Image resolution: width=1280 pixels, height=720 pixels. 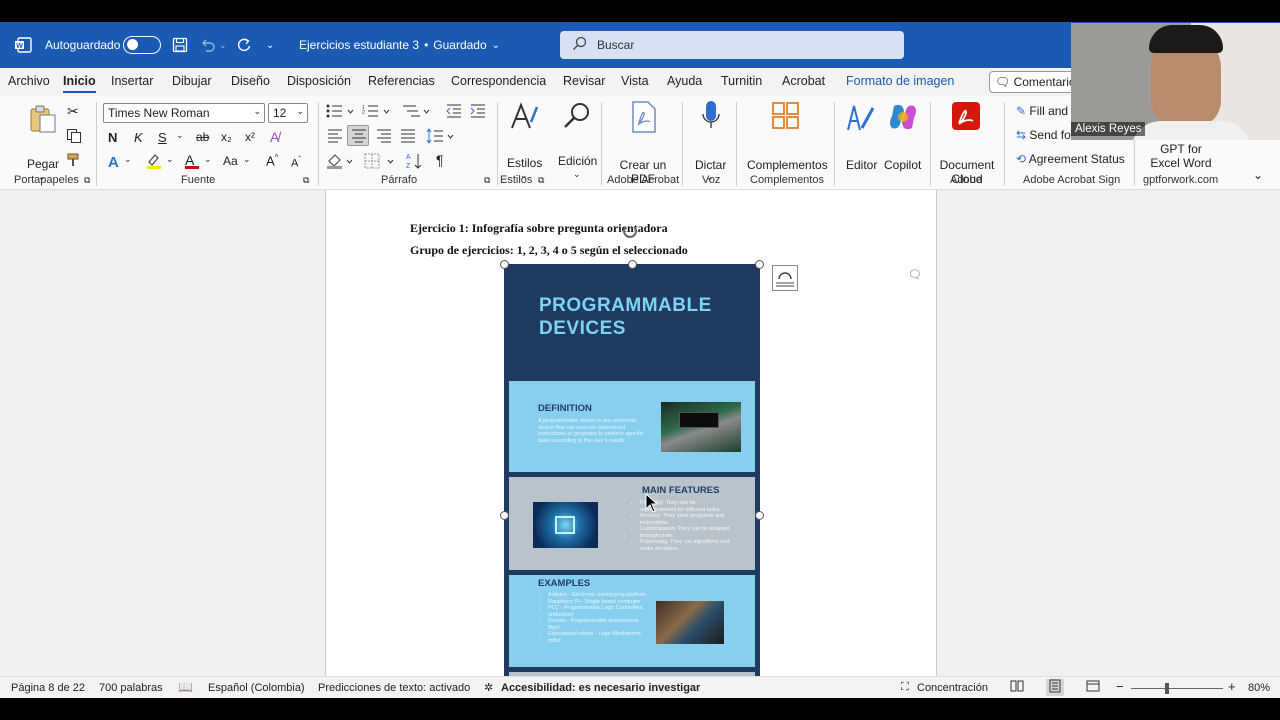 What do you see at coordinates (1017, 687) in the screenshot?
I see `read-mode-icon` at bounding box center [1017, 687].